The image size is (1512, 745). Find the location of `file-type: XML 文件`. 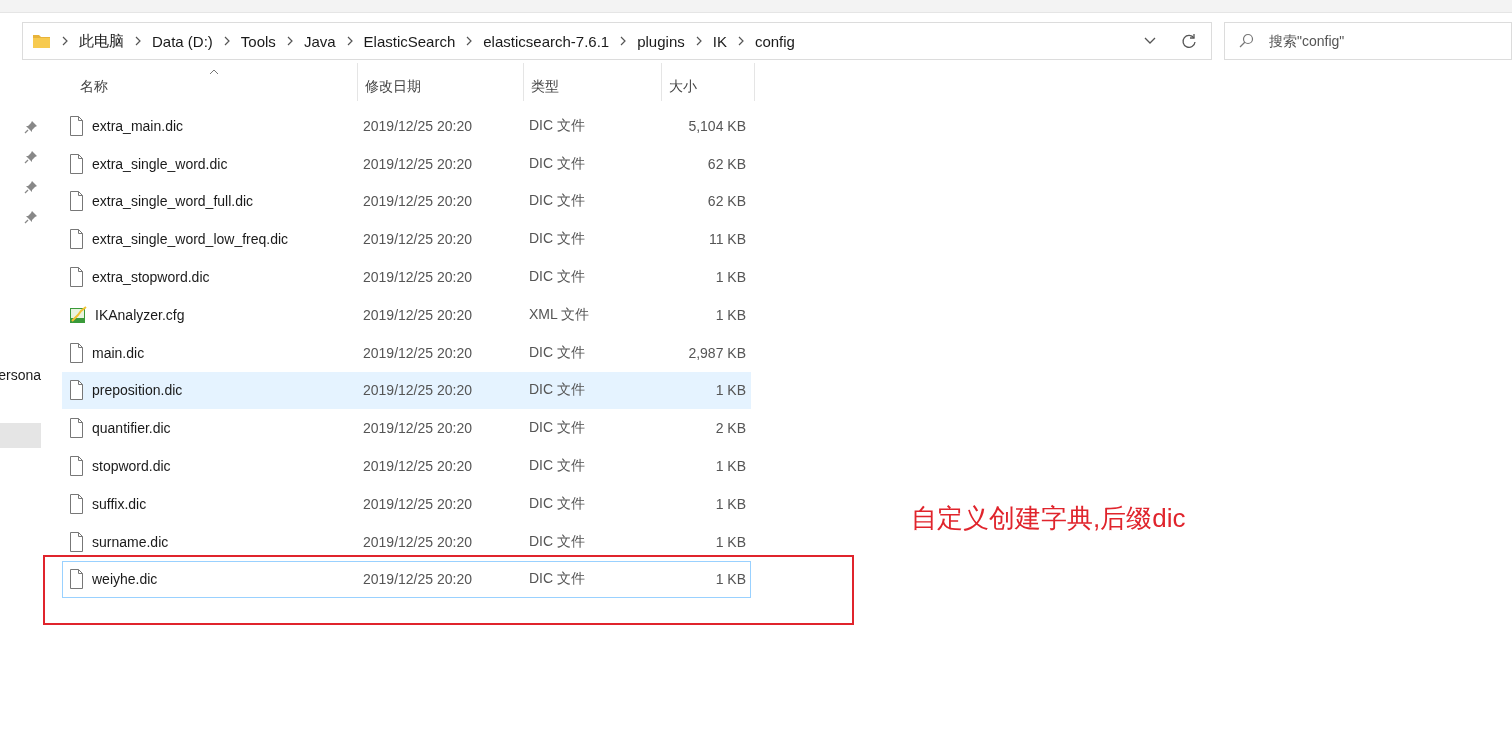

file-type: XML 文件 is located at coordinates (559, 313).